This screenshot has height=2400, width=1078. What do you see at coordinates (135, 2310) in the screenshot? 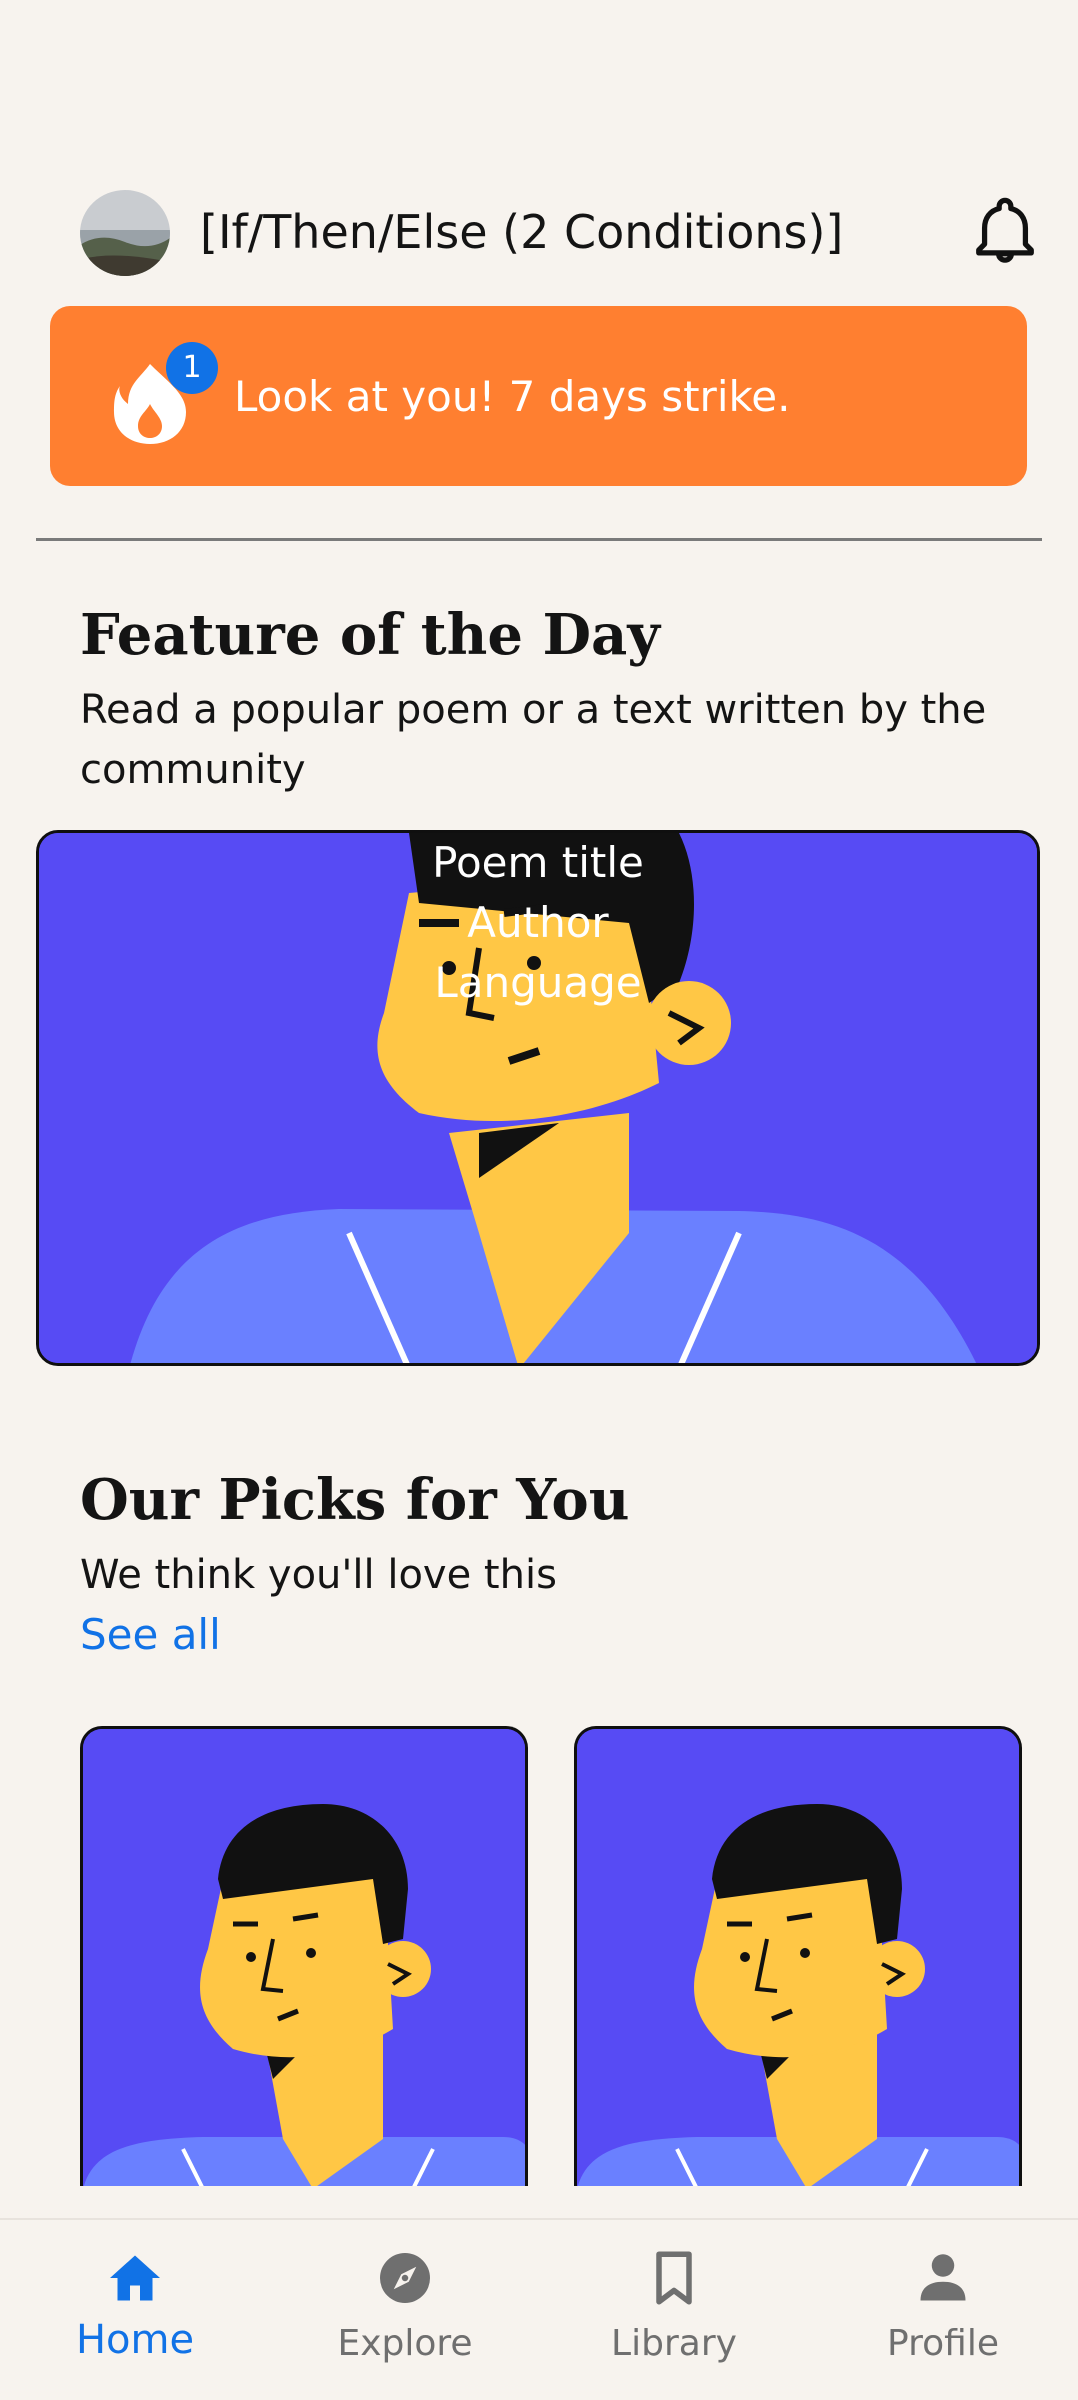
I see `nav-item-home: Home` at bounding box center [135, 2310].